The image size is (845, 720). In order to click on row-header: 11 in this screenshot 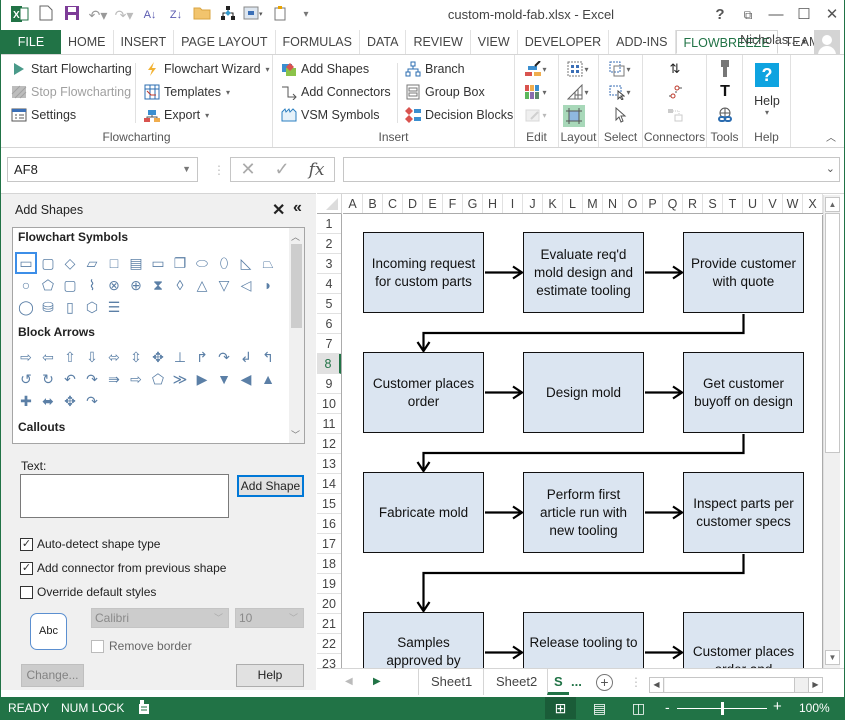, I will do `click(329, 424)`.